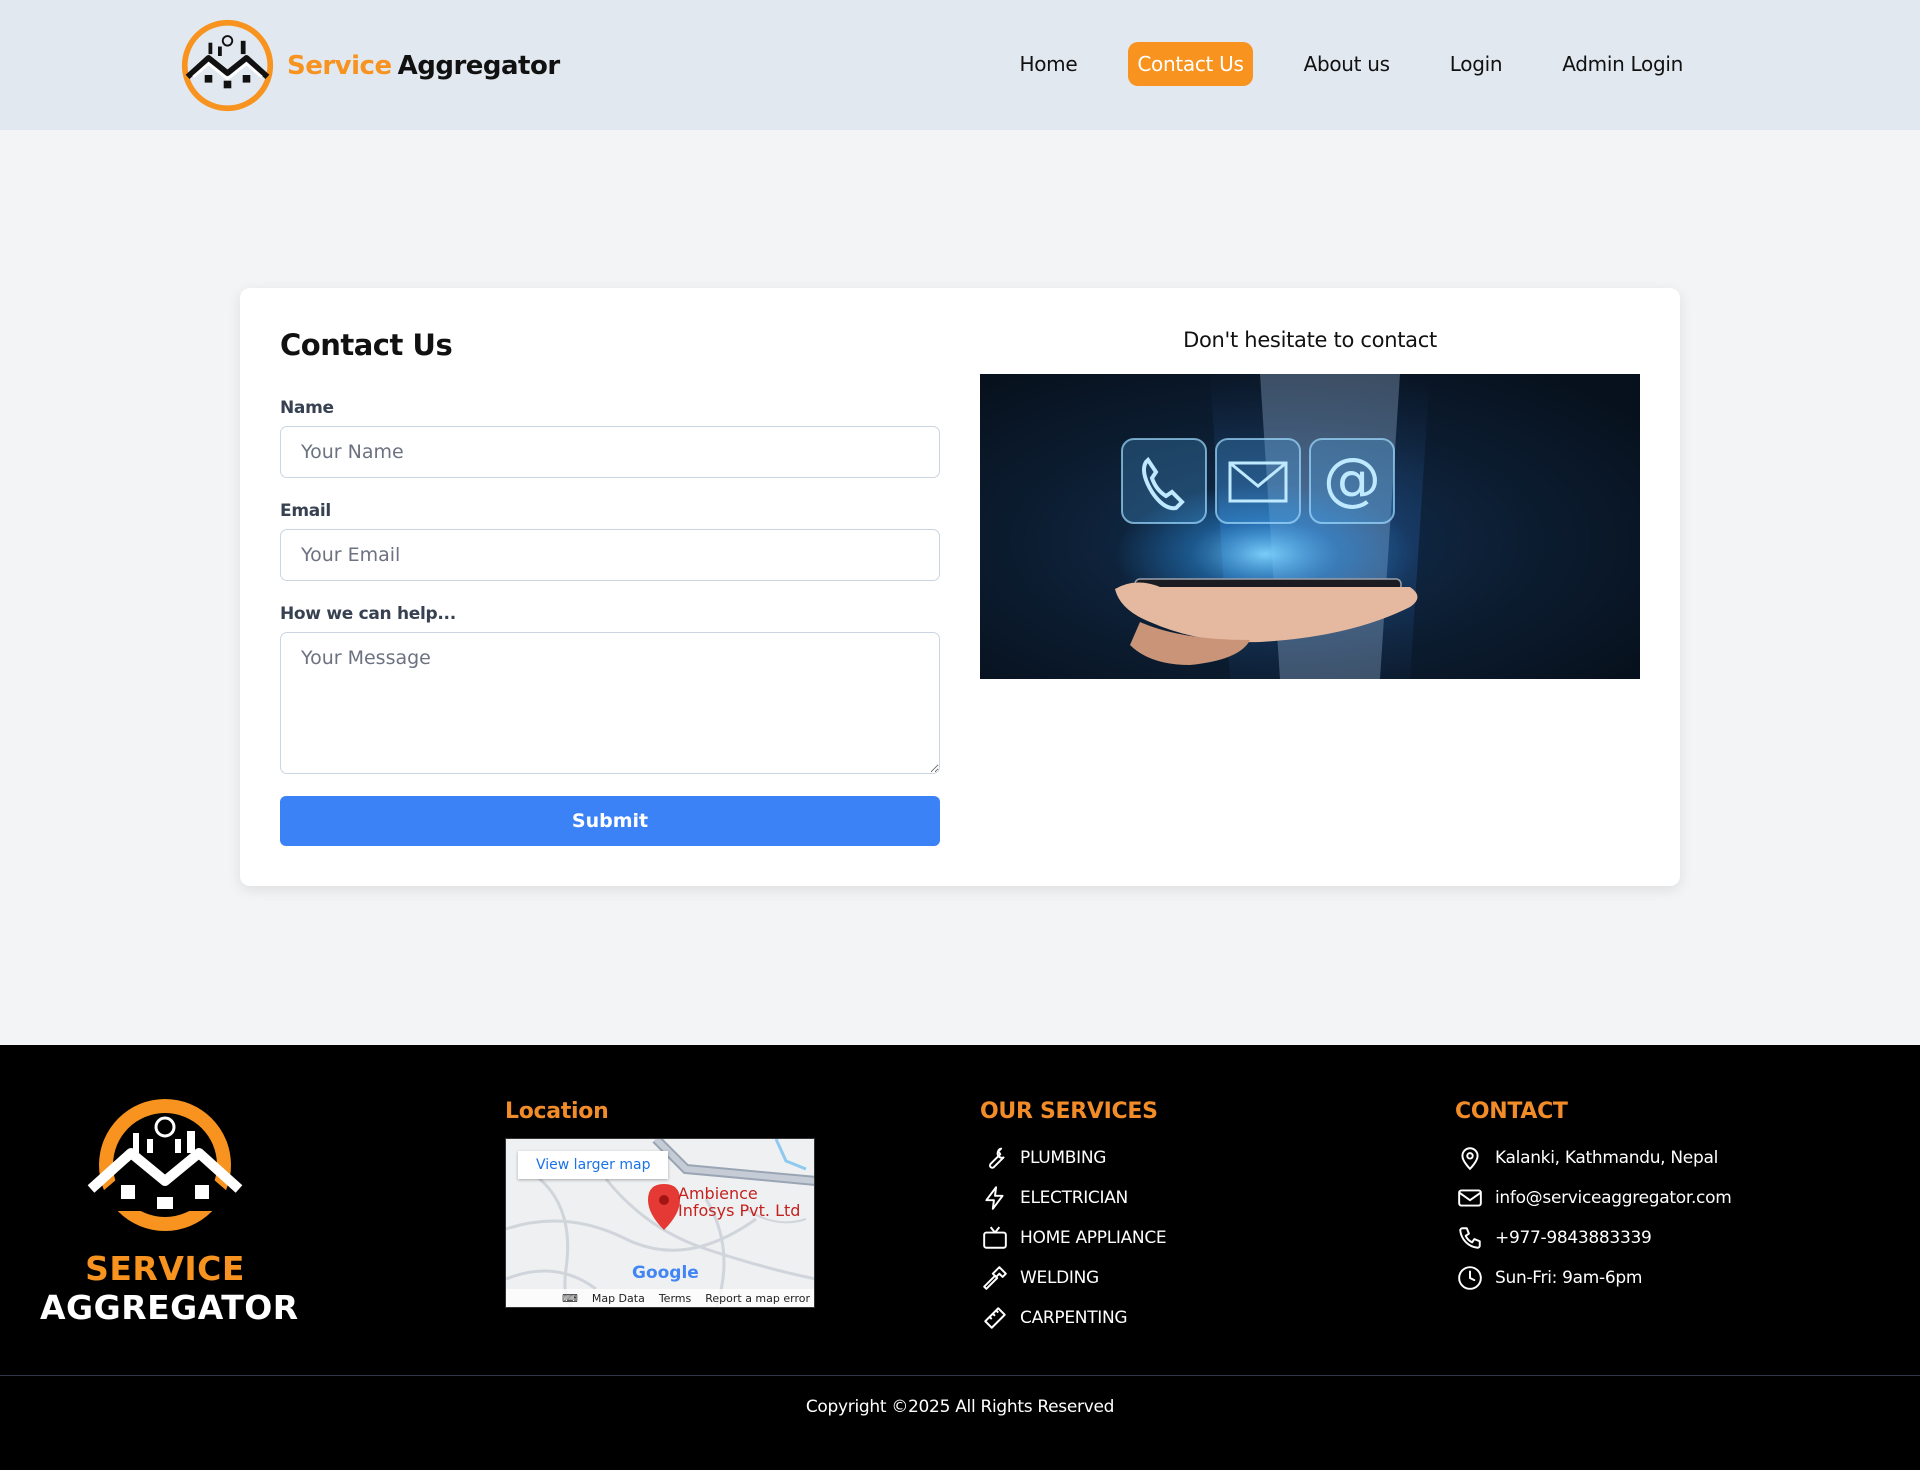 Image resolution: width=1920 pixels, height=1470 pixels. What do you see at coordinates (610, 703) in the screenshot?
I see `message-textarea` at bounding box center [610, 703].